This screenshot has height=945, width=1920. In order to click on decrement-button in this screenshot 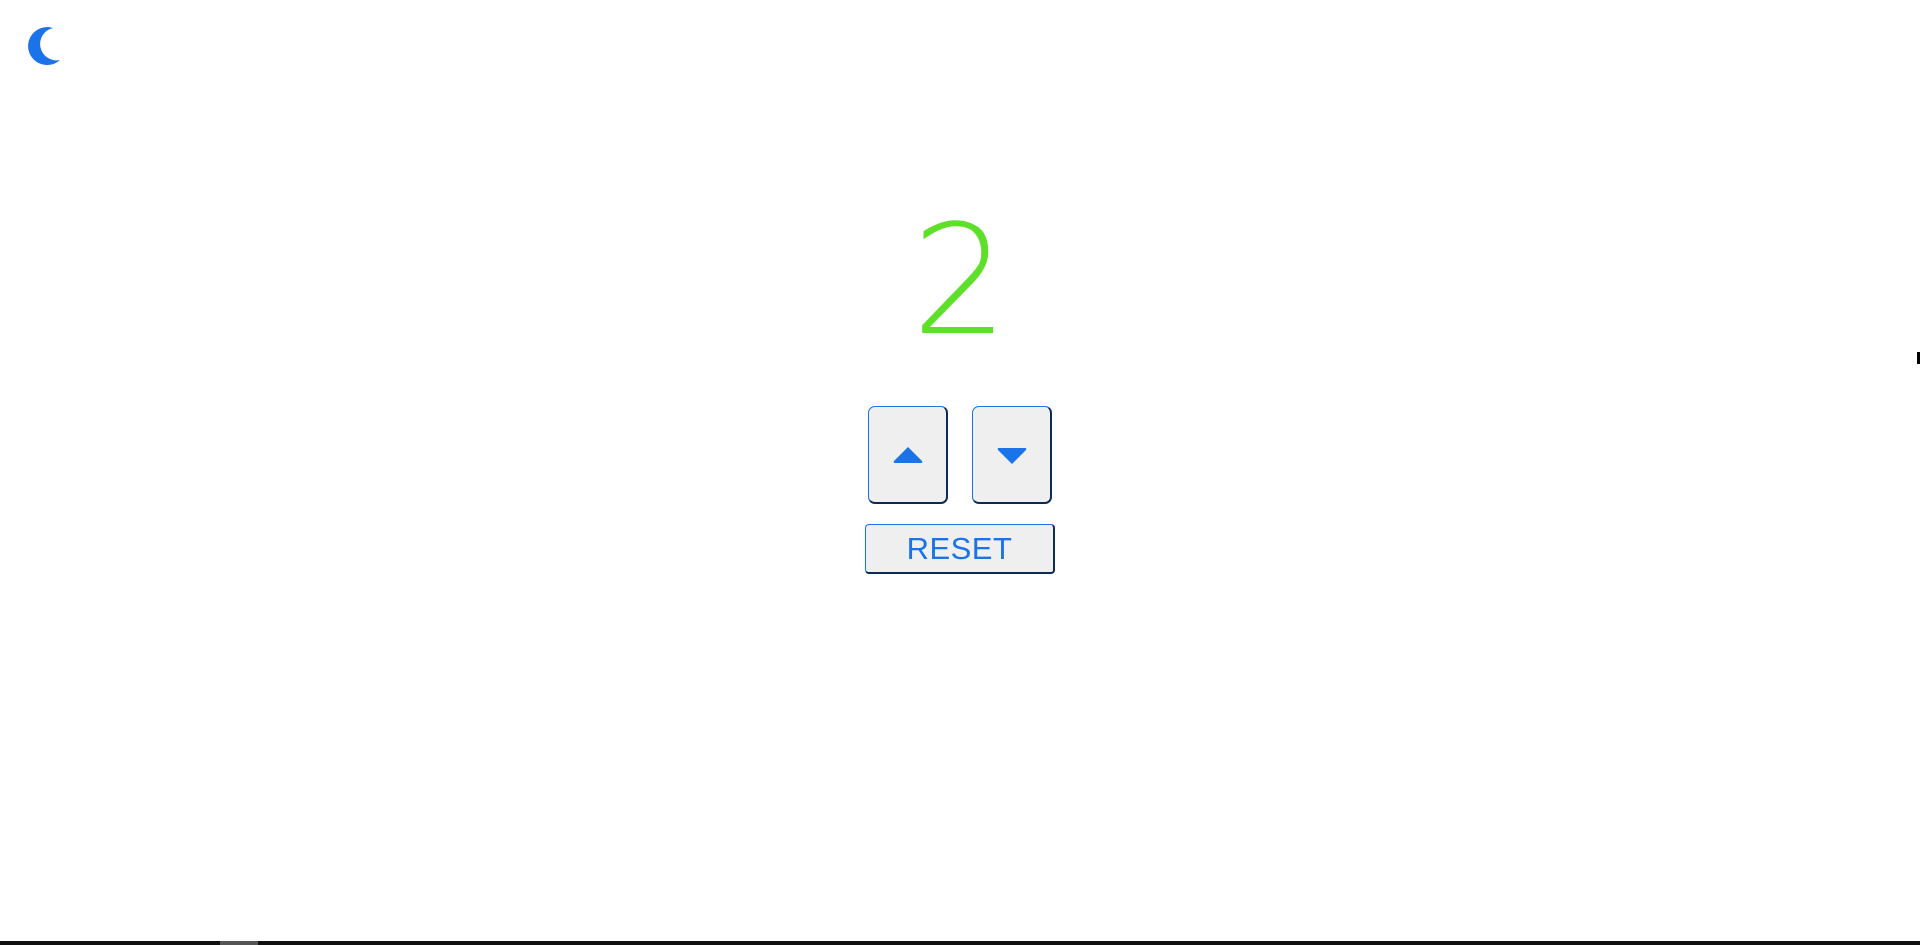, I will do `click(1012, 455)`.